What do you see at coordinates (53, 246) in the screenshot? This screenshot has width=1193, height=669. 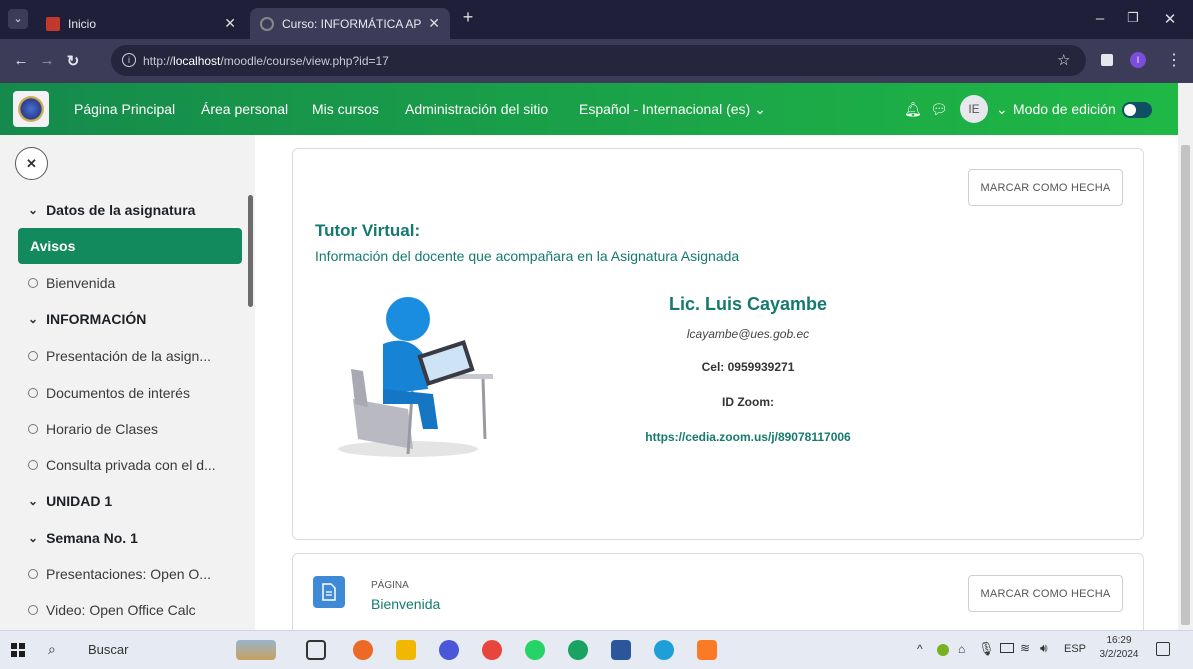 I see `sidebar-item-label: Avisos` at bounding box center [53, 246].